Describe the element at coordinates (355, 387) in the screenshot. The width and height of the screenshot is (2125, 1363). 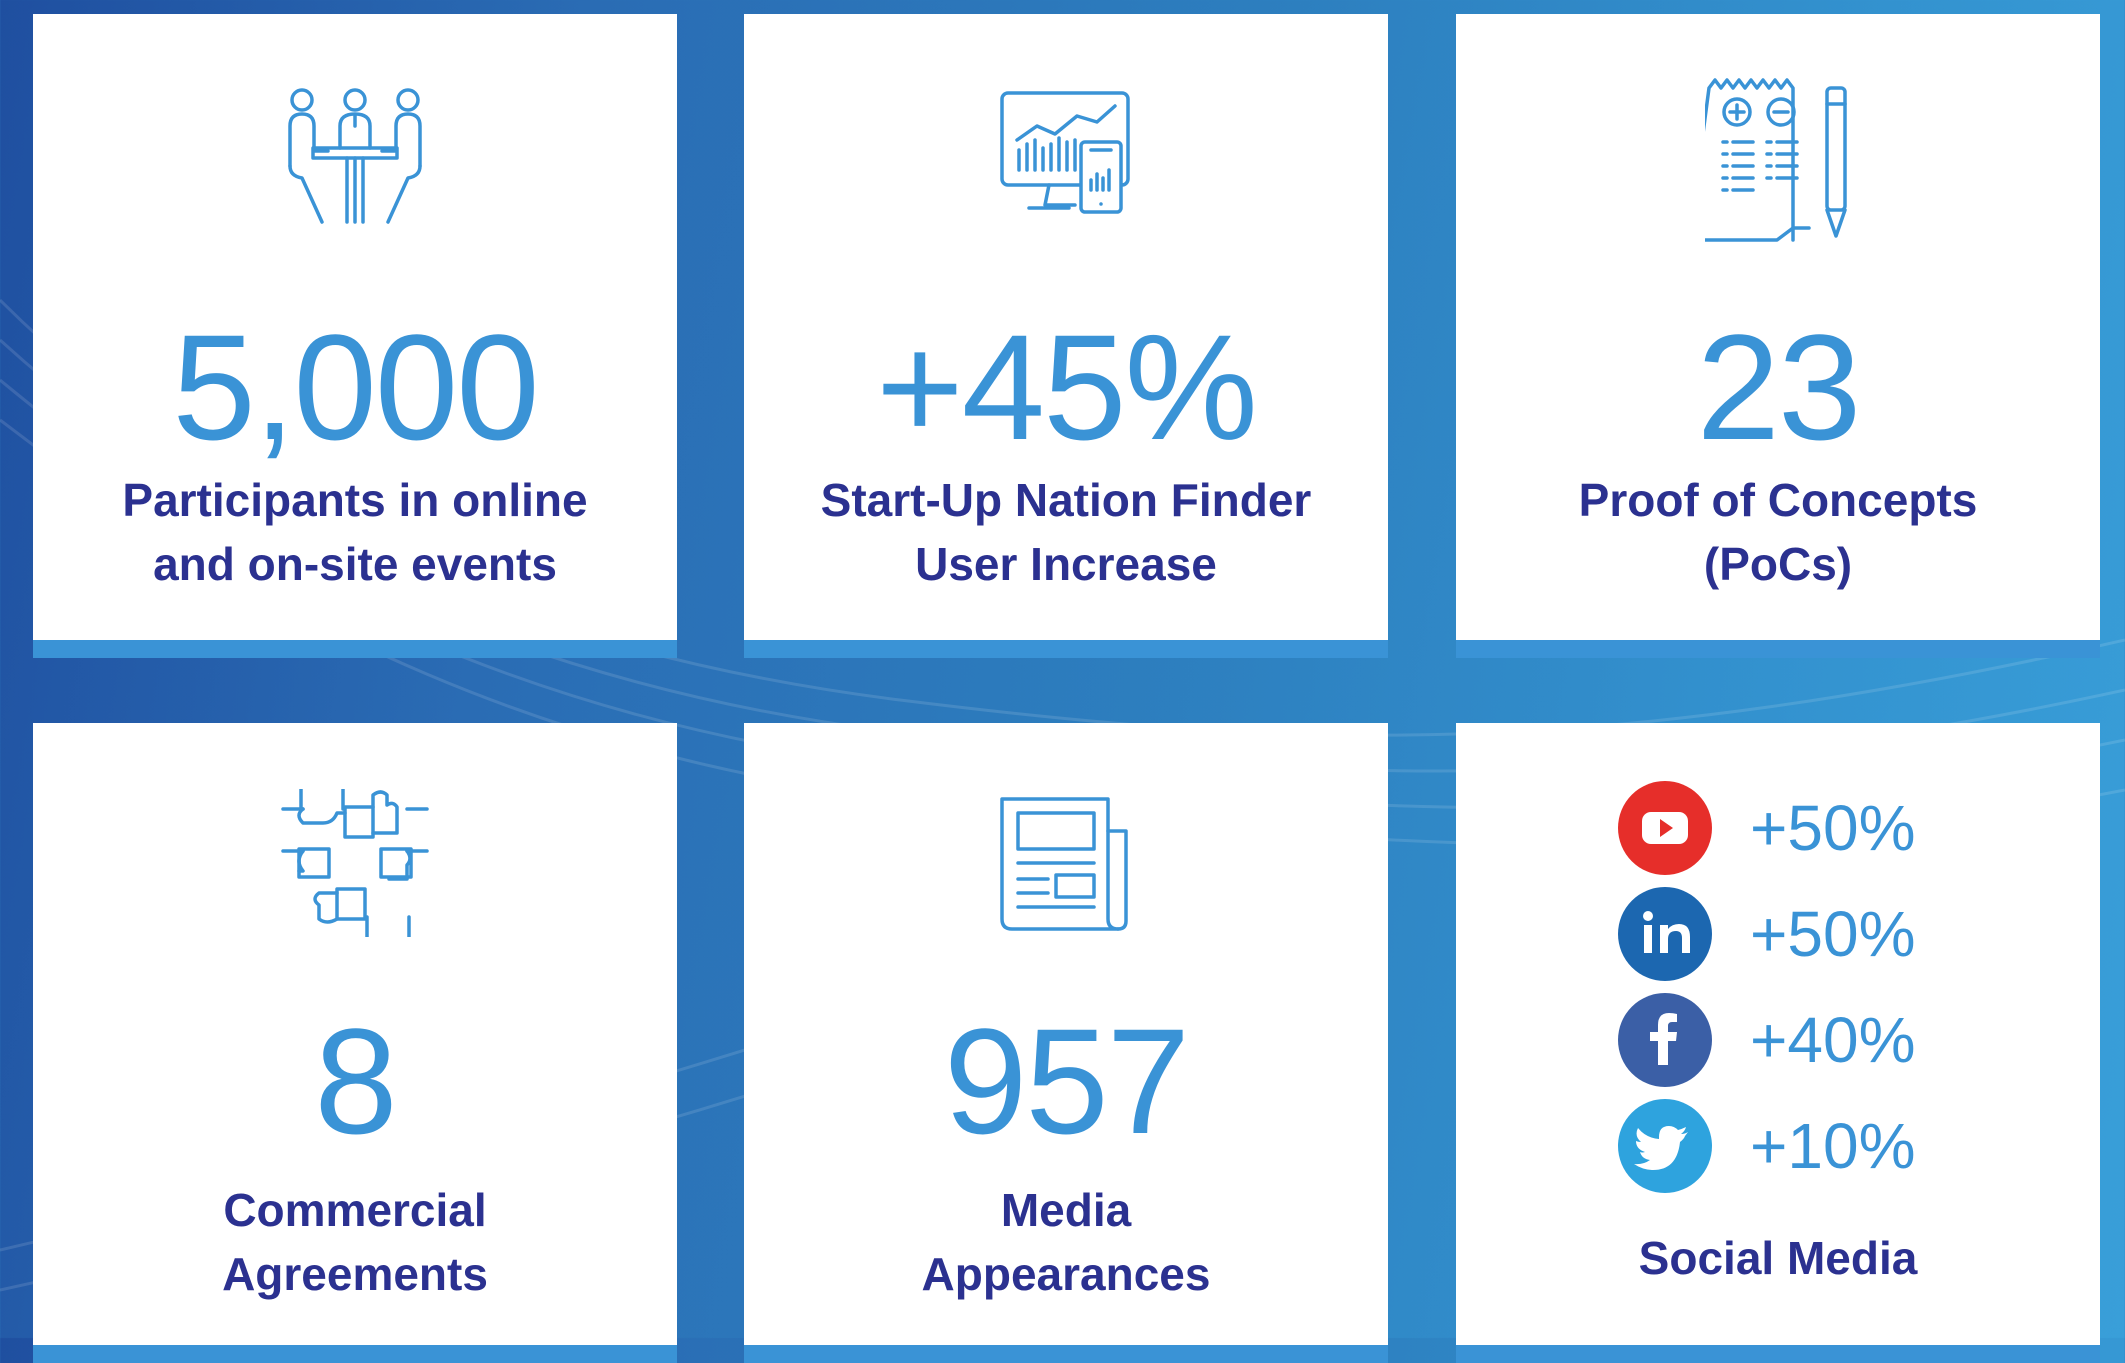
I see `stat-value: 5,000` at that location.